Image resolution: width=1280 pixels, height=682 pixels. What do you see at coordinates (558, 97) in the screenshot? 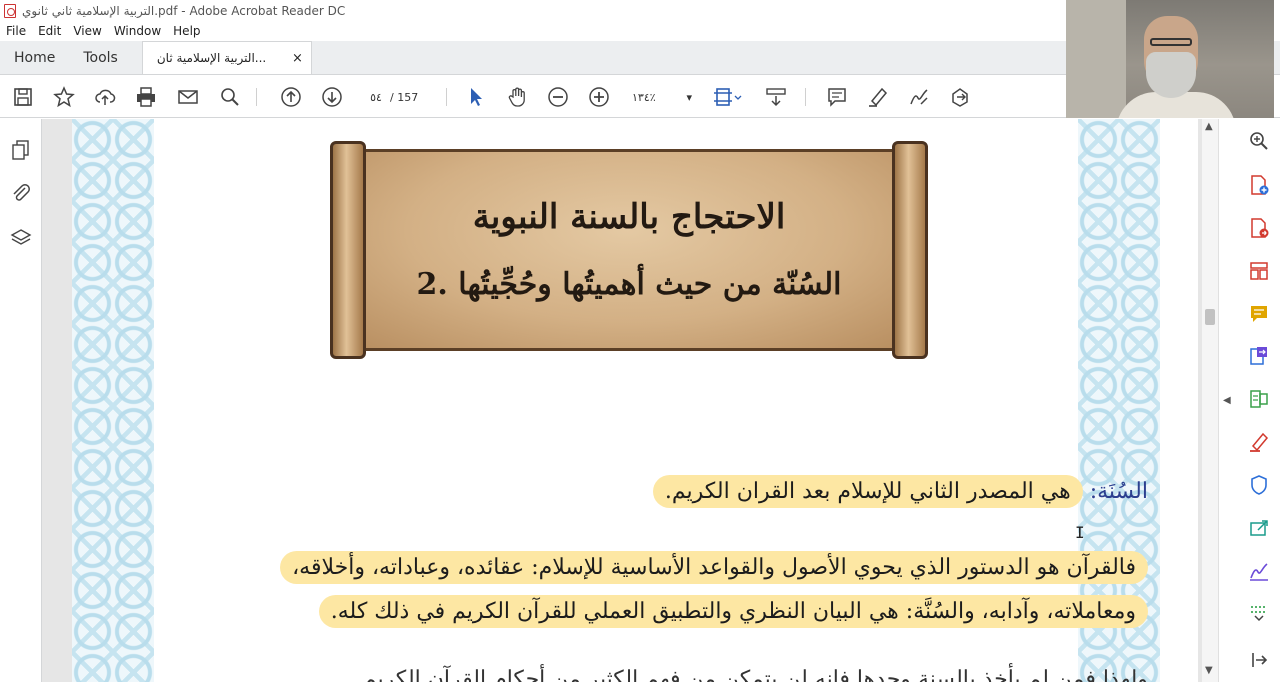
I see `zoom-out-icon` at bounding box center [558, 97].